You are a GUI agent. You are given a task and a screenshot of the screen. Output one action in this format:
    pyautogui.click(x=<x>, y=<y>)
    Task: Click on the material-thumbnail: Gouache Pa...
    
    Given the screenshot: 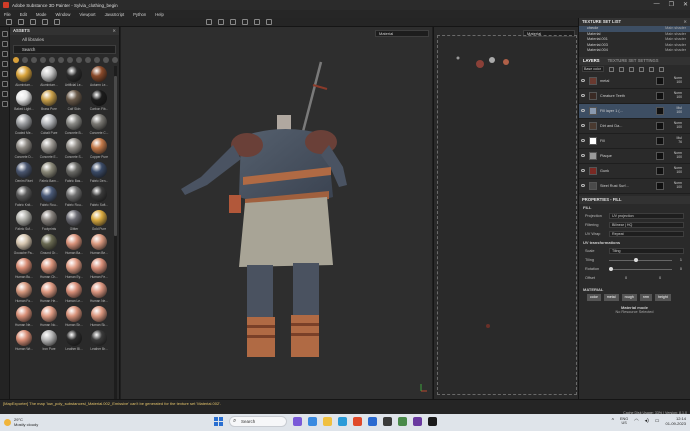 What is the action you would take?
    pyautogui.click(x=24, y=245)
    